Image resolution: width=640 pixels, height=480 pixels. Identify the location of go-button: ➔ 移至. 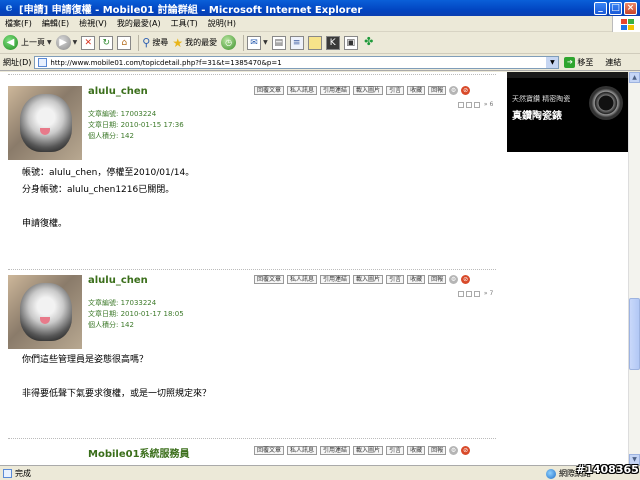
(578, 62).